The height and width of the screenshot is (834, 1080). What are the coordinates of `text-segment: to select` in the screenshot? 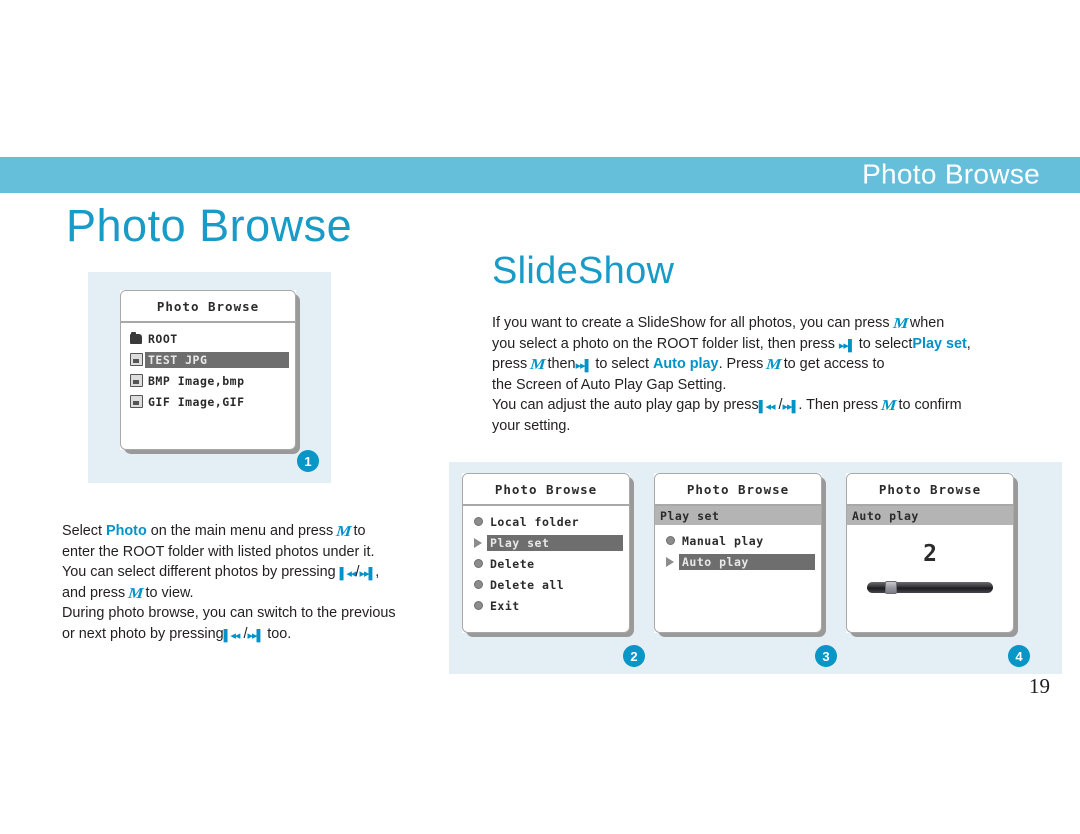 It's located at (622, 364).